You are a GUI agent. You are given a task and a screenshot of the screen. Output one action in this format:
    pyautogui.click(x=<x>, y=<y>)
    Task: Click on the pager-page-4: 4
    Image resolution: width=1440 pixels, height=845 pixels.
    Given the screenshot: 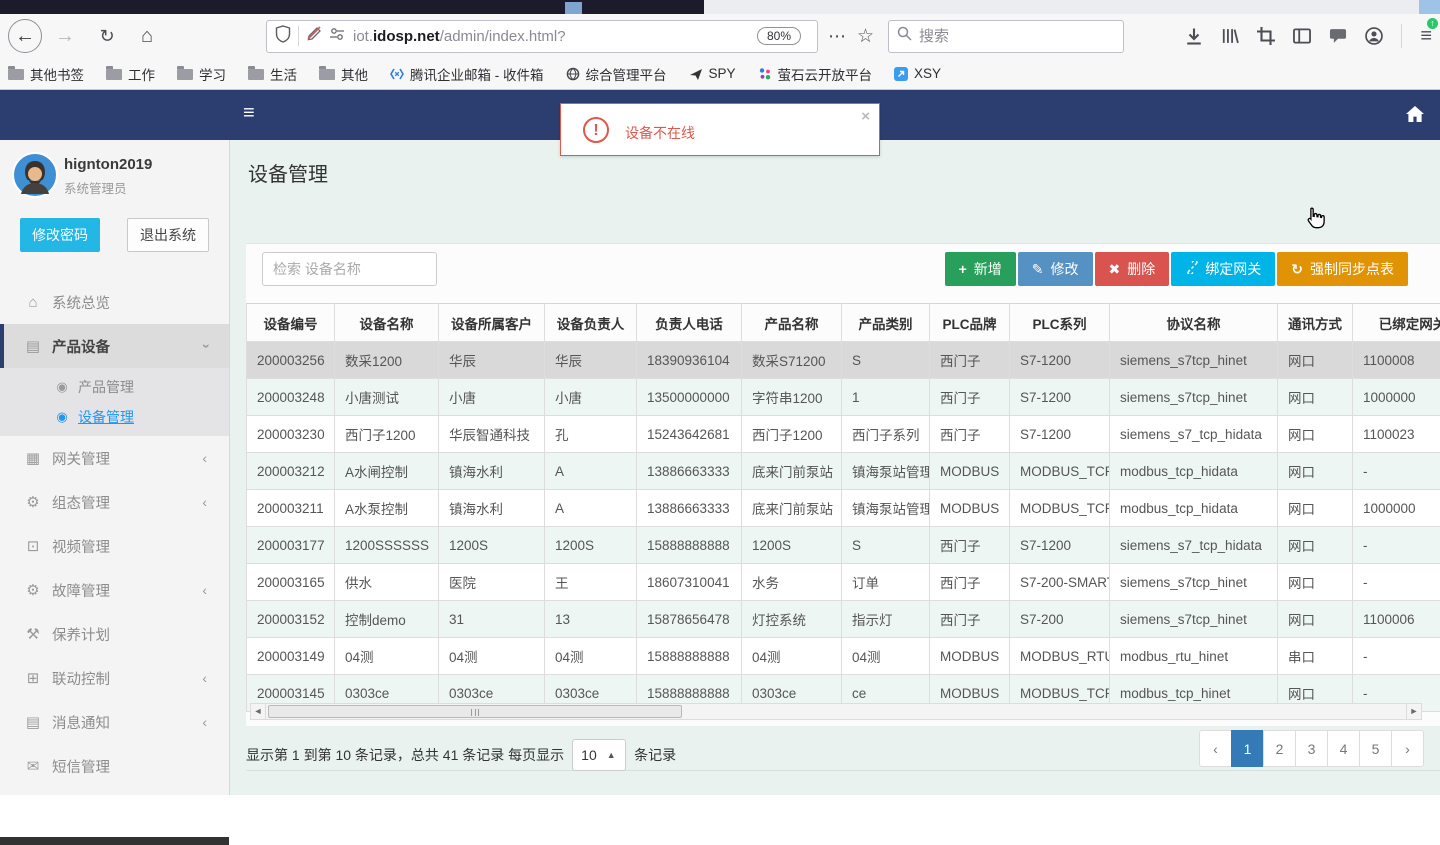 What is the action you would take?
    pyautogui.click(x=1343, y=748)
    